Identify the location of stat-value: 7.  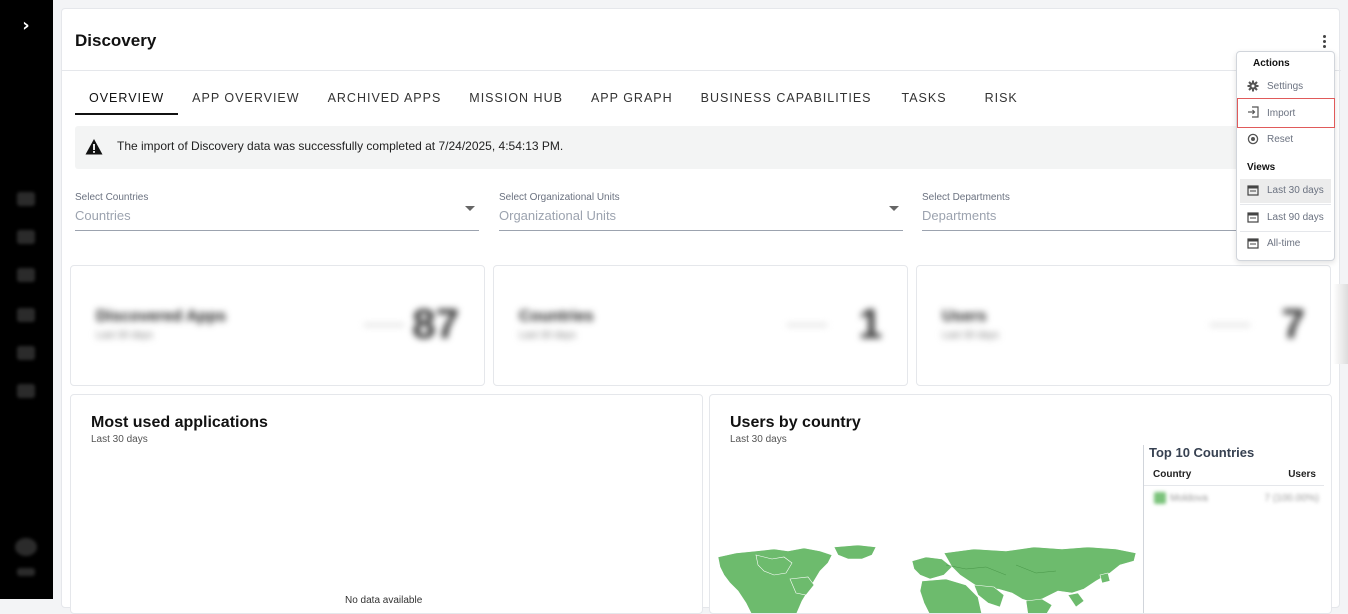
(1293, 323).